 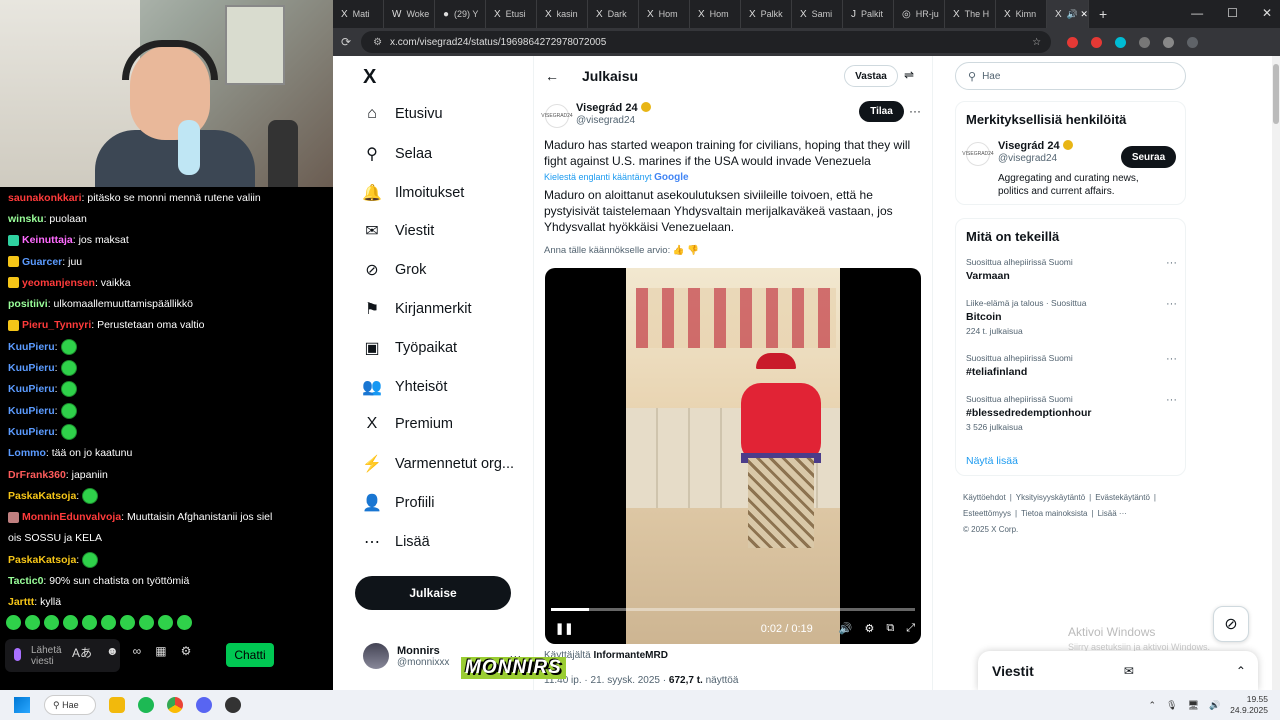 I want to click on bookmark-star-icon: ☆, so click(x=1036, y=42).